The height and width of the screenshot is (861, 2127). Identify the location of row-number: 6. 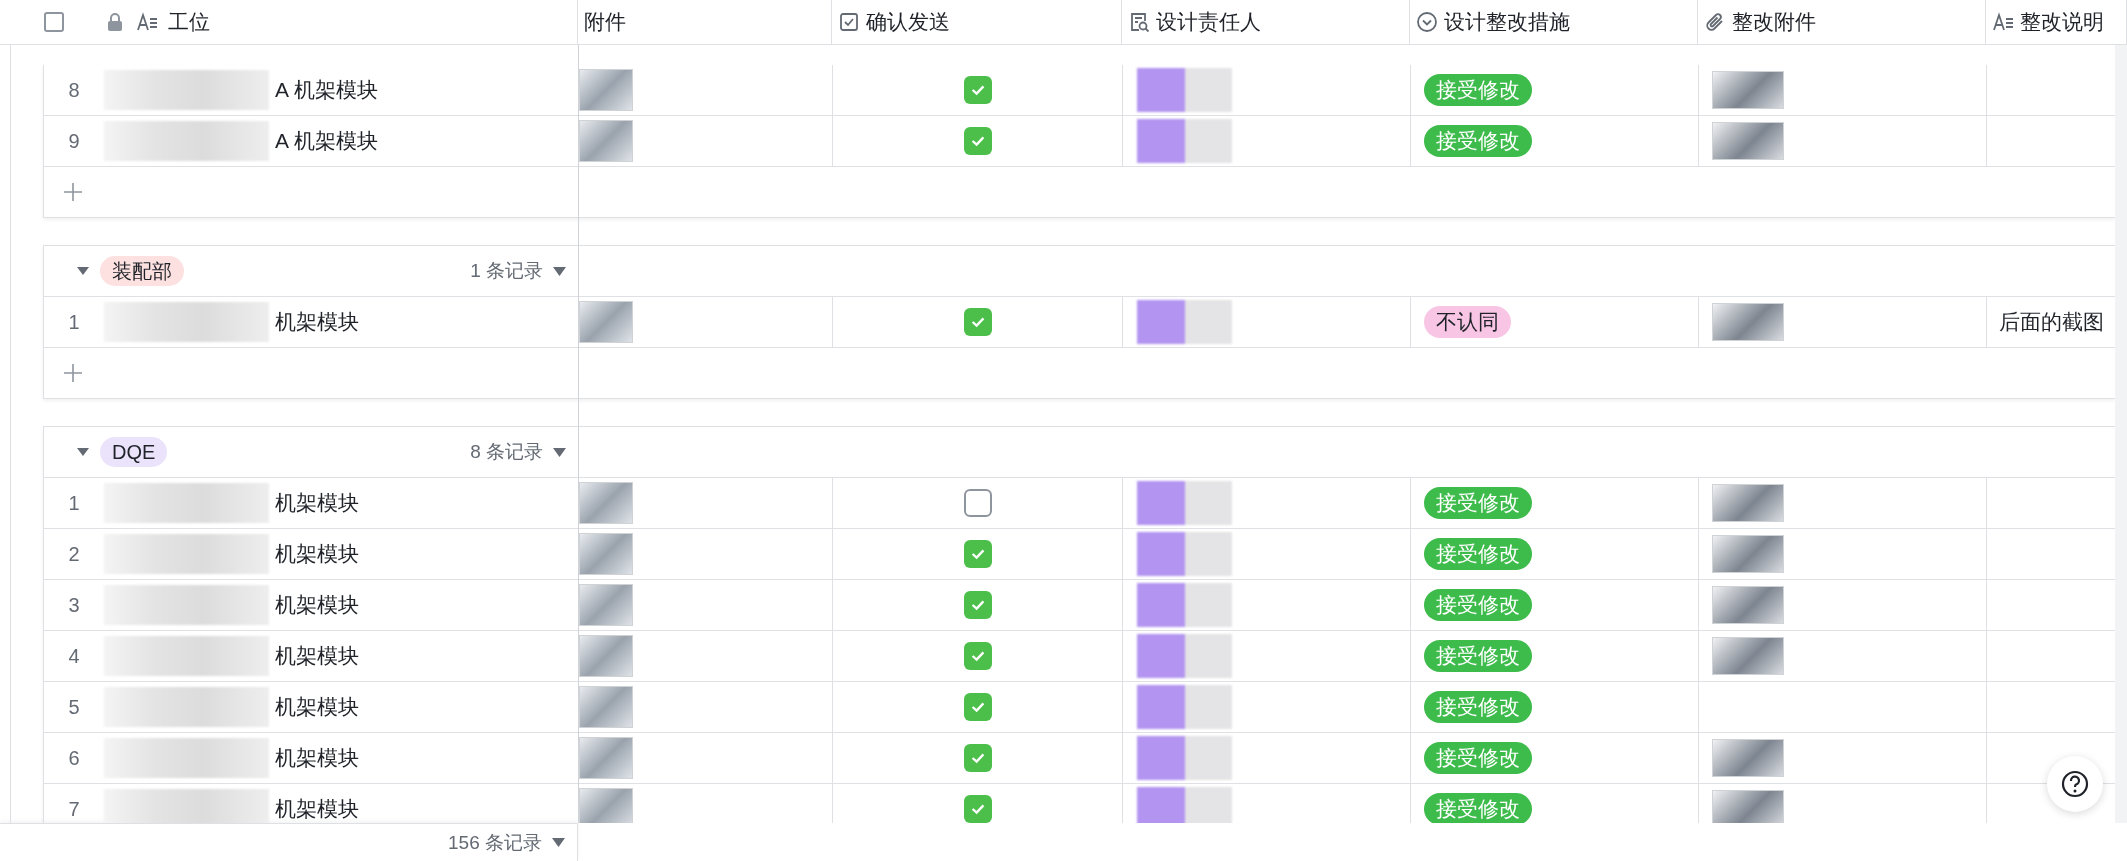
(74, 758).